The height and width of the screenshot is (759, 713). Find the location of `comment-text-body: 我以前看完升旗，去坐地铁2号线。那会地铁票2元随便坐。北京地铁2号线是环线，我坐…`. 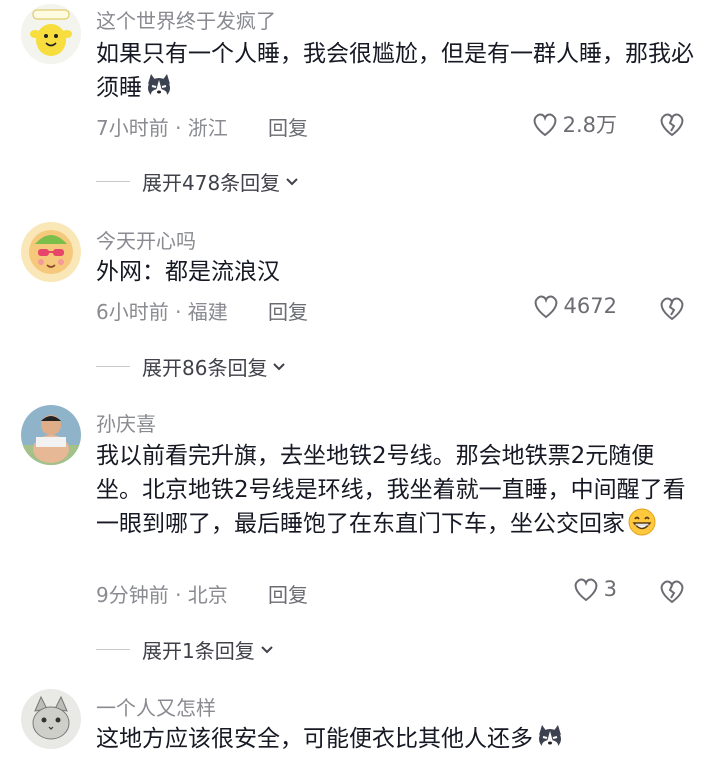

comment-text-body: 我以前看完升旗，去坐地铁2号线。那会地铁票2元随便坐。北京地铁2号线是环线，我坐… is located at coordinates (391, 490).